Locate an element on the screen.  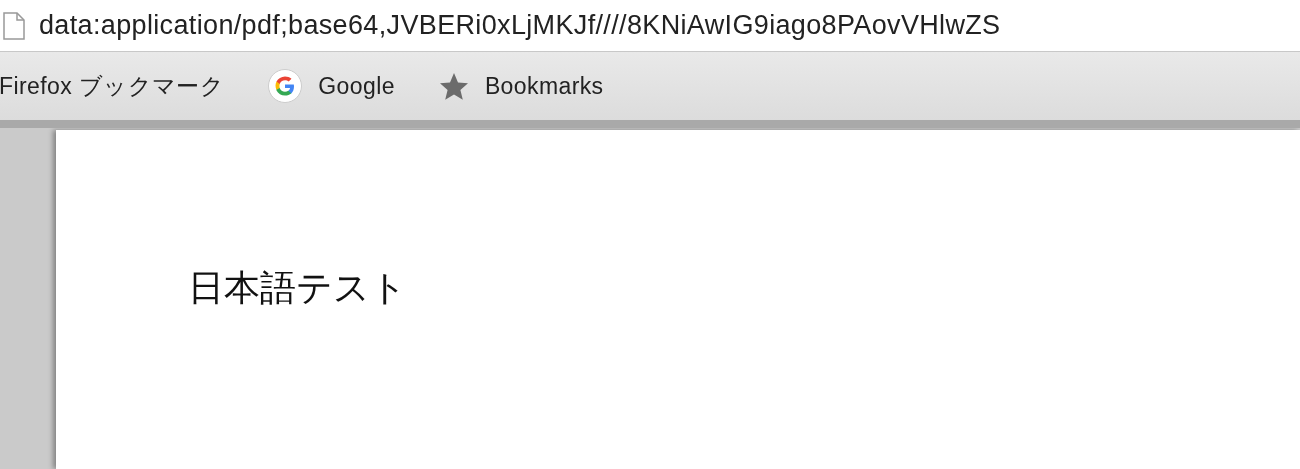
document-text: 日本語テスト is located at coordinates (297, 288).